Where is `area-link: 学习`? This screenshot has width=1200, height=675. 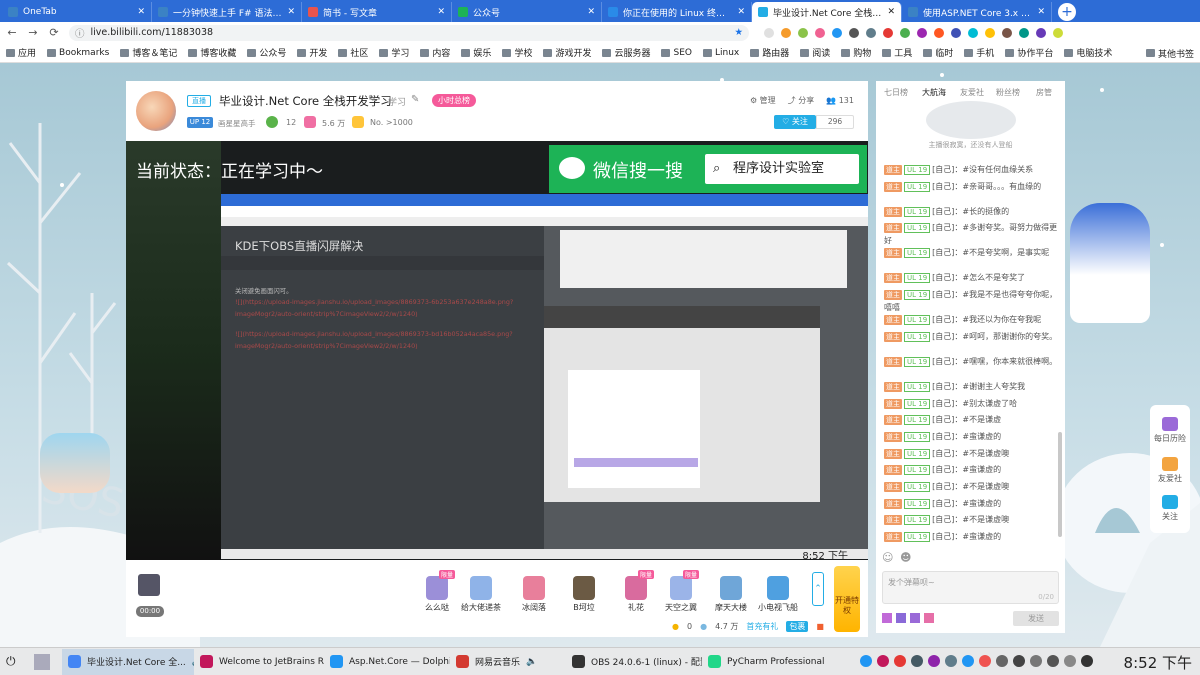 area-link: 学习 is located at coordinates (397, 101).